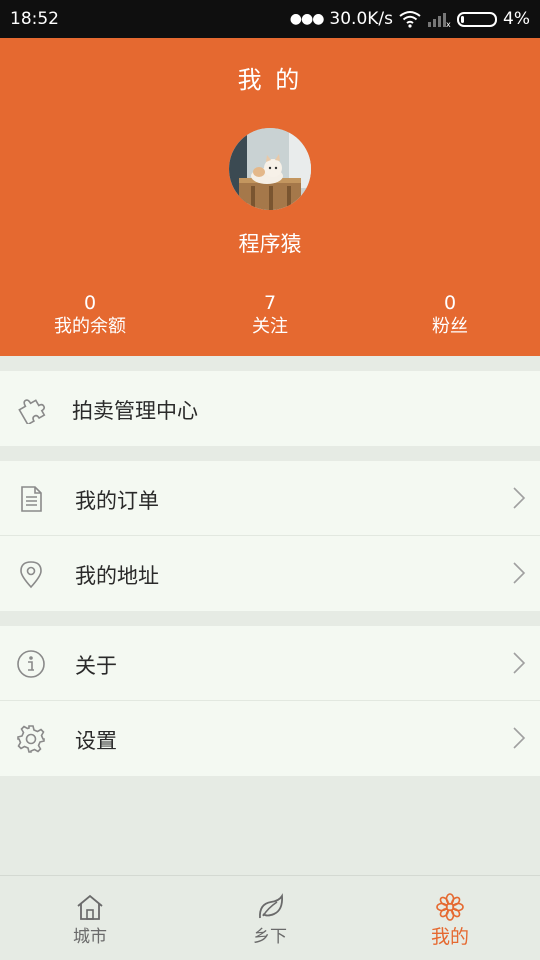  I want to click on stat-balance: 0 我的余额, so click(90, 316).